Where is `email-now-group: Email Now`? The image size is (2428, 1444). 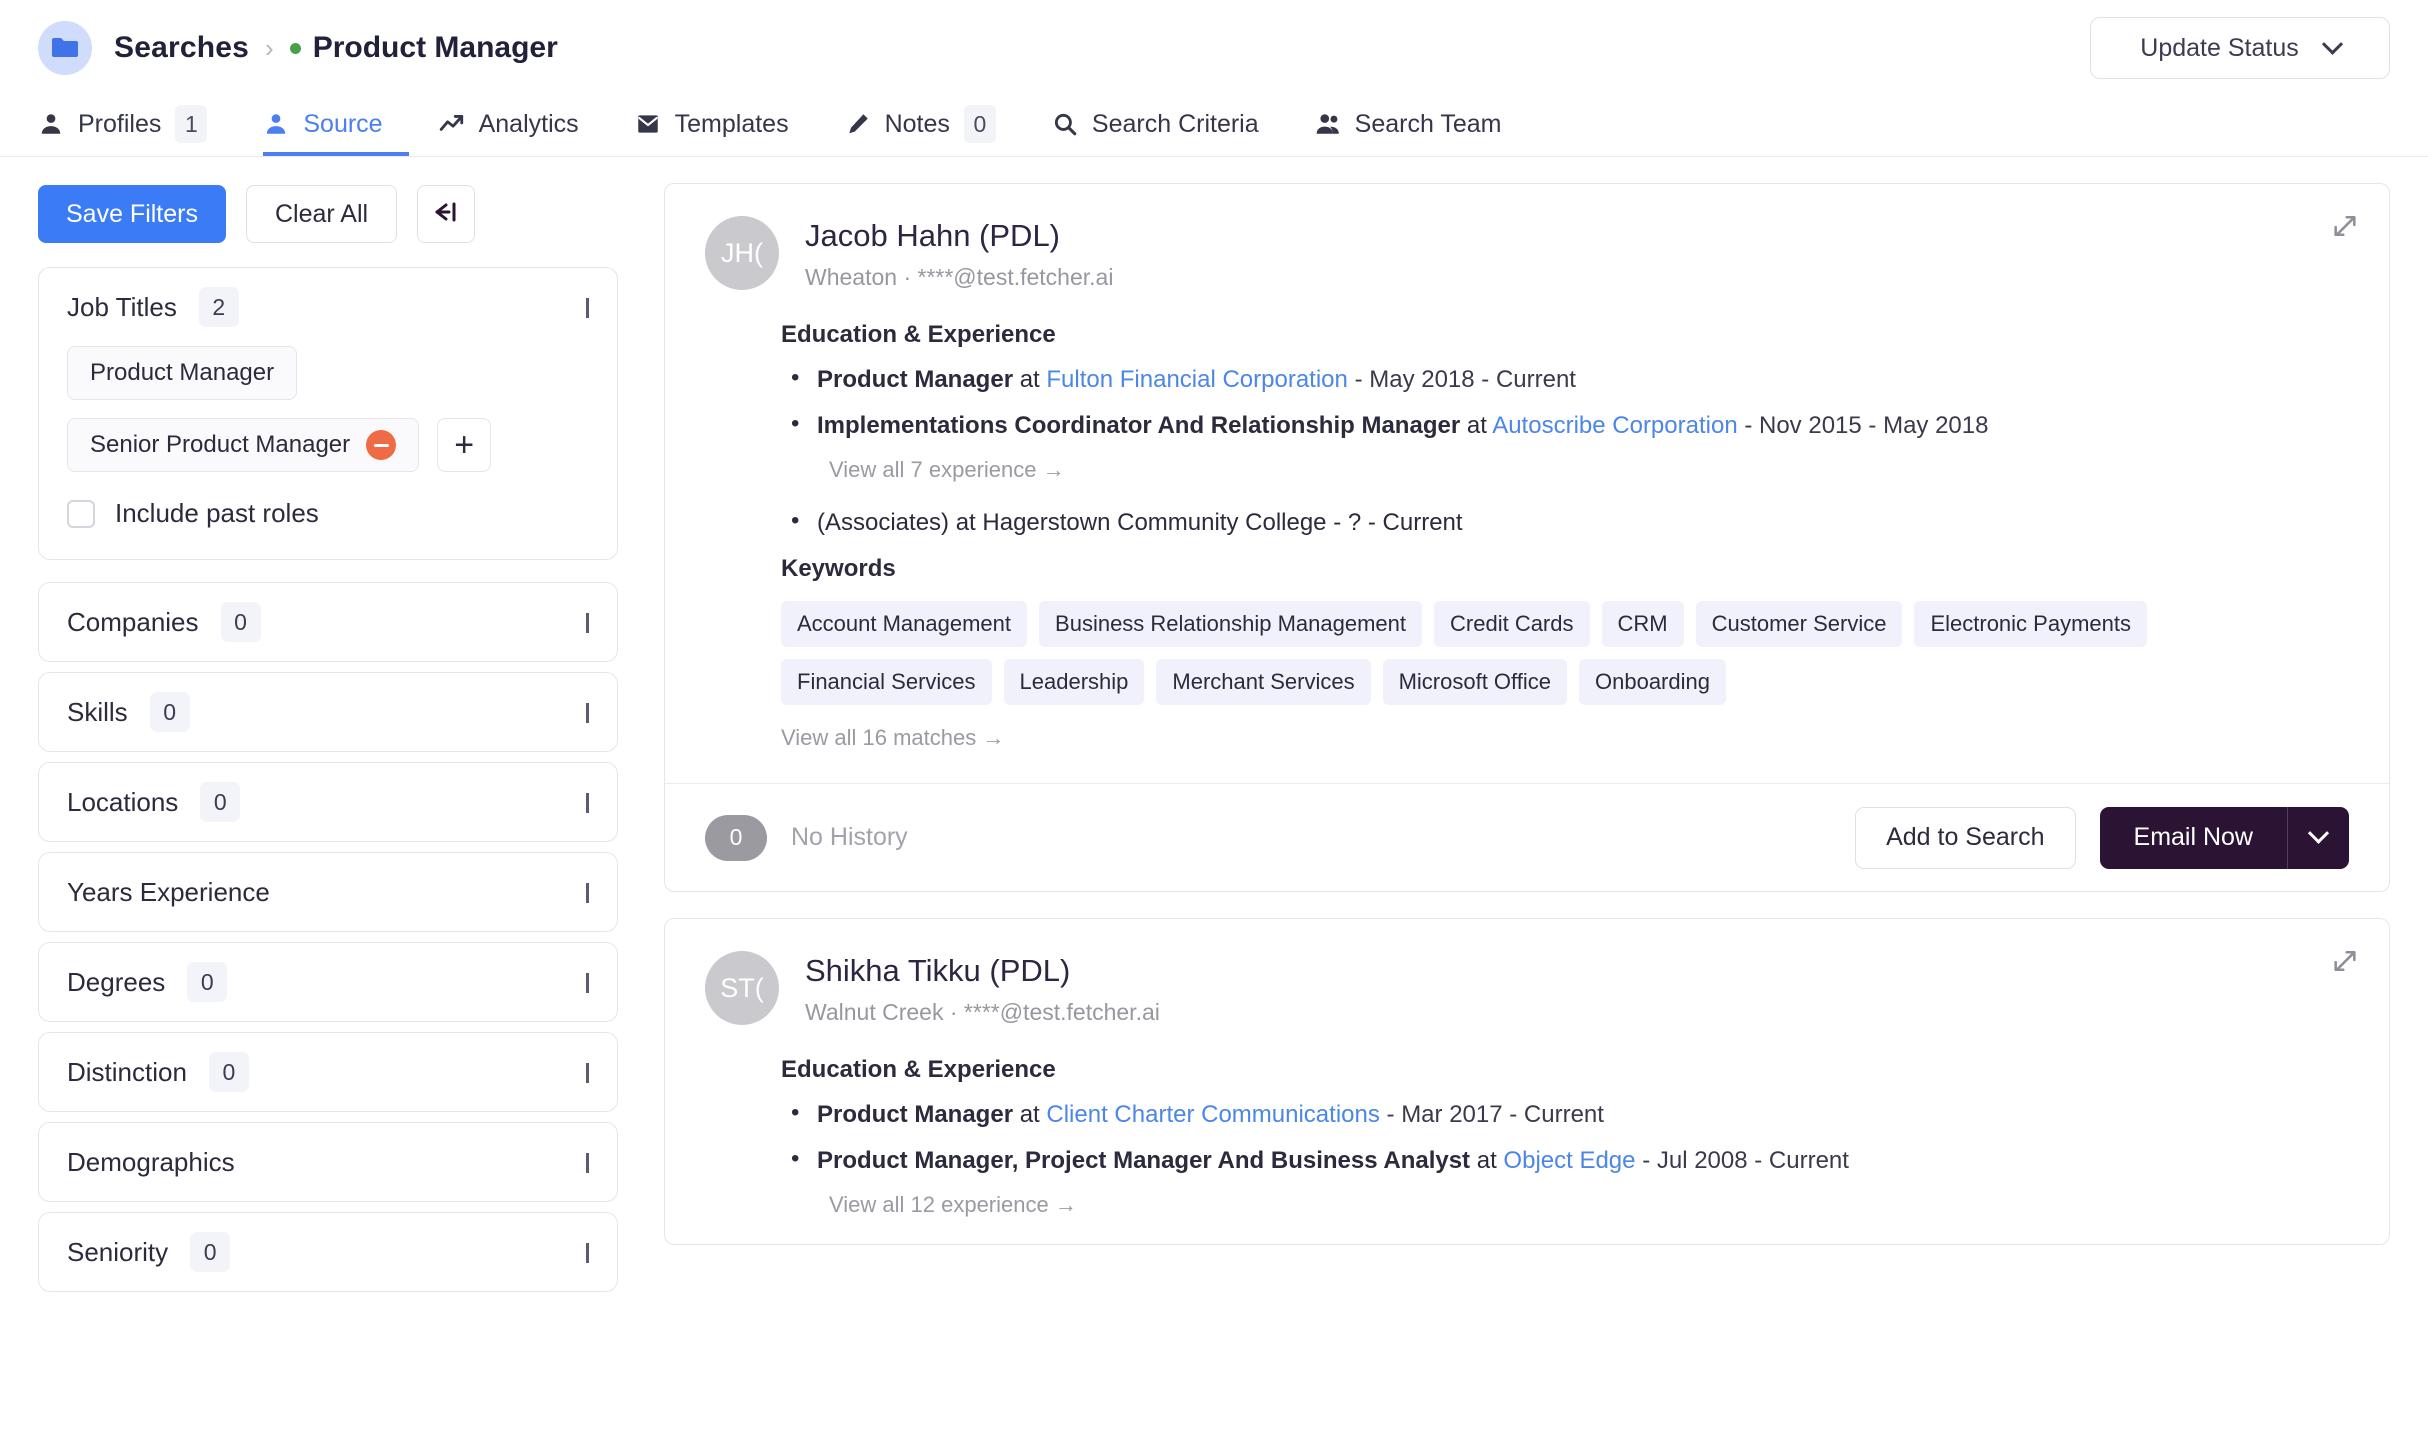
email-now-group: Email Now is located at coordinates (2224, 837).